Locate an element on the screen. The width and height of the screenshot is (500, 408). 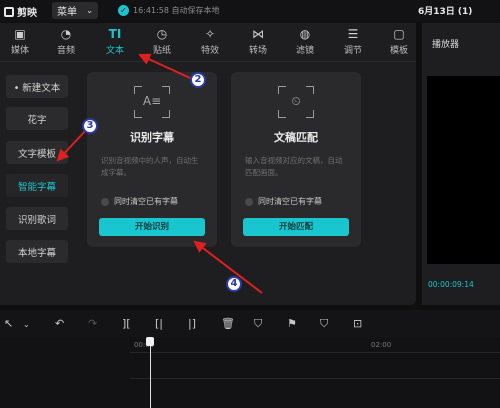
arrow-to-text-tab is located at coordinates (164, 66).